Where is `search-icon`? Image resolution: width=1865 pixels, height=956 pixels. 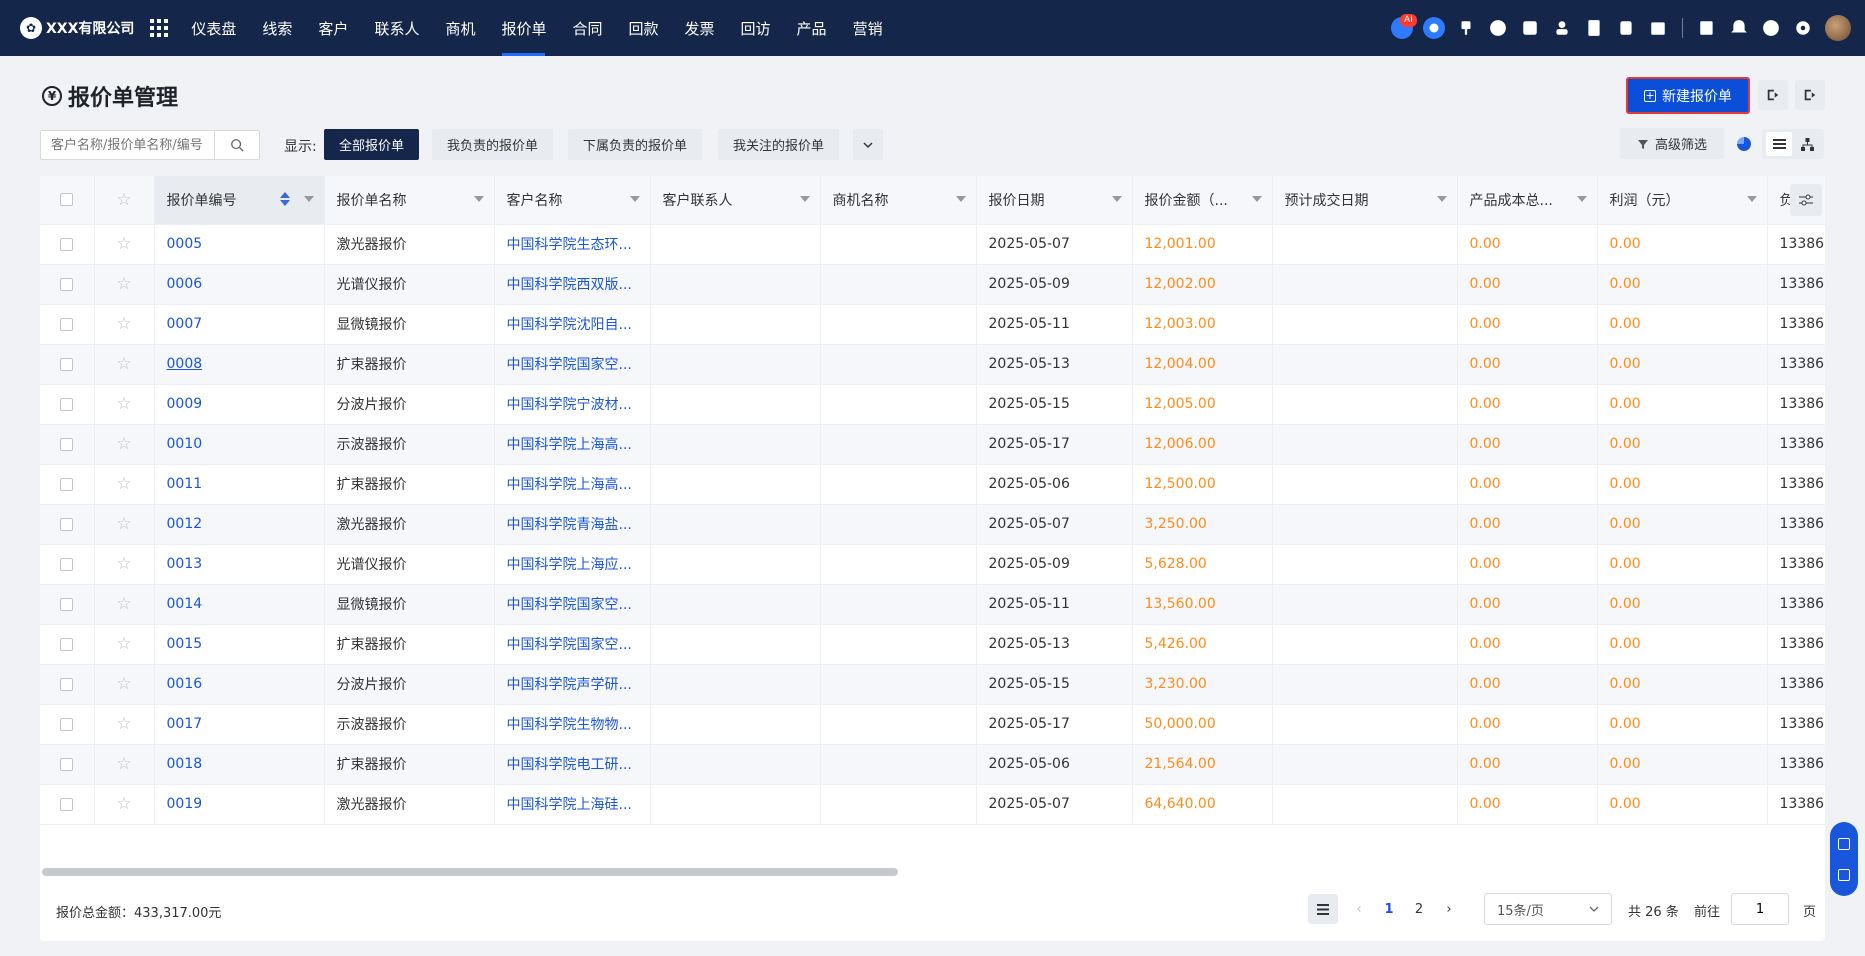
search-icon is located at coordinates (236, 145).